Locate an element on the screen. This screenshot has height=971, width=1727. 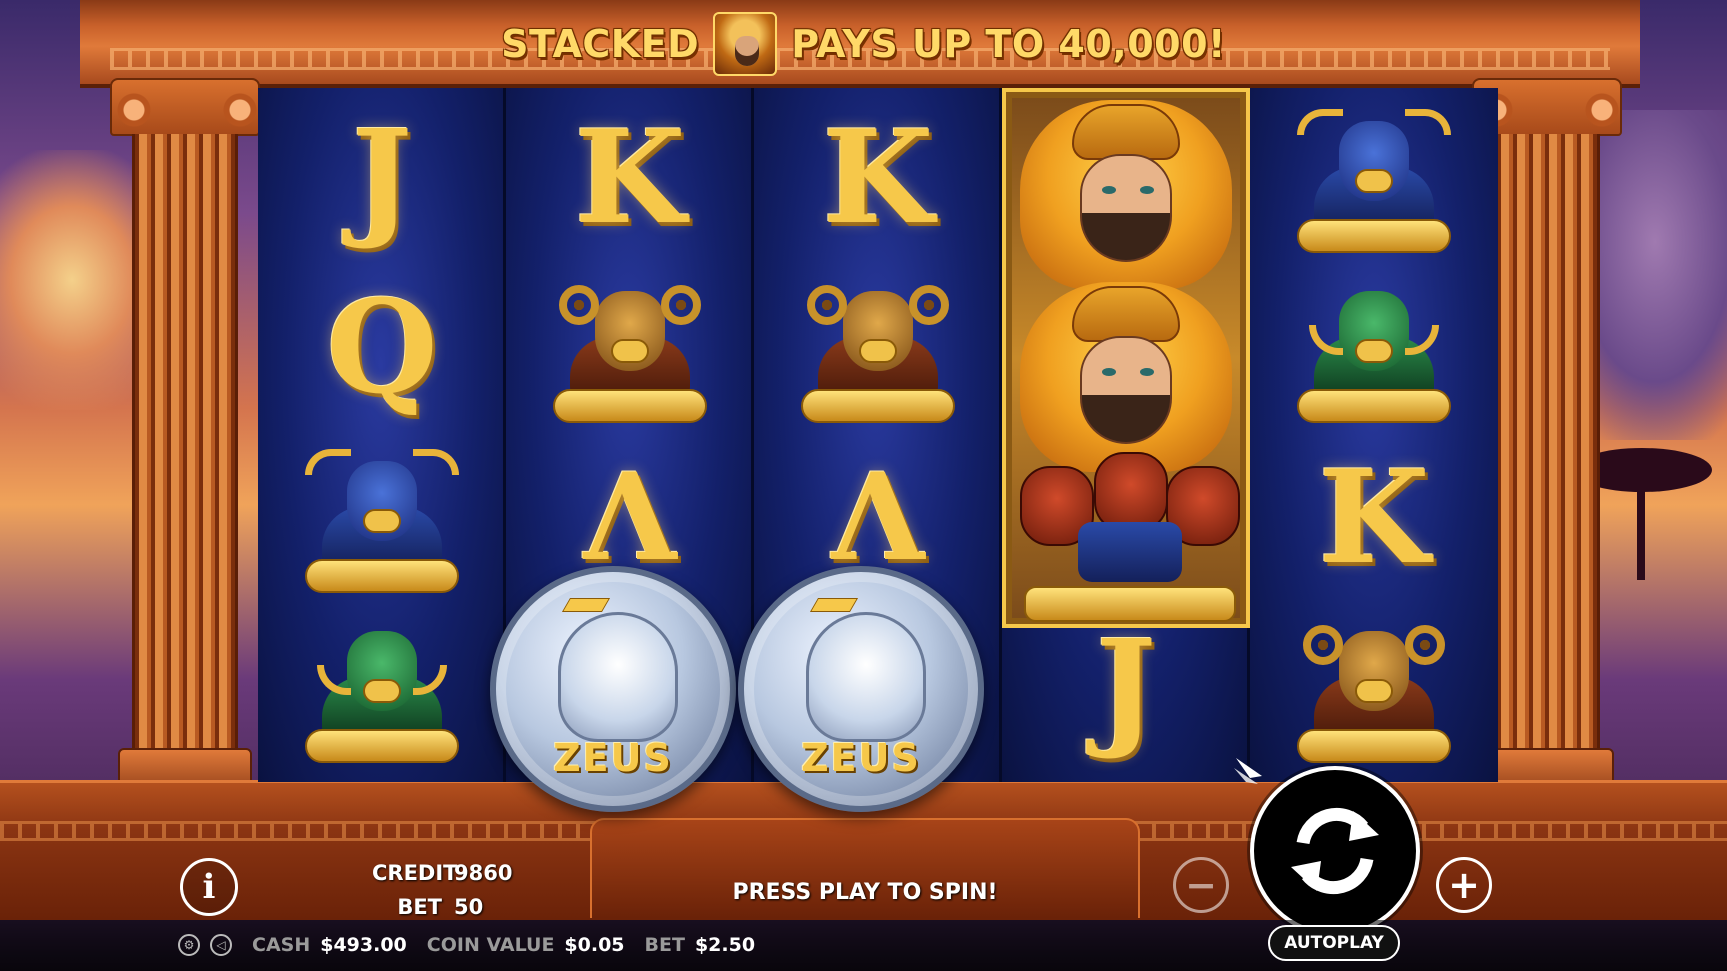
symbol-q: Q is located at coordinates (382, 348).